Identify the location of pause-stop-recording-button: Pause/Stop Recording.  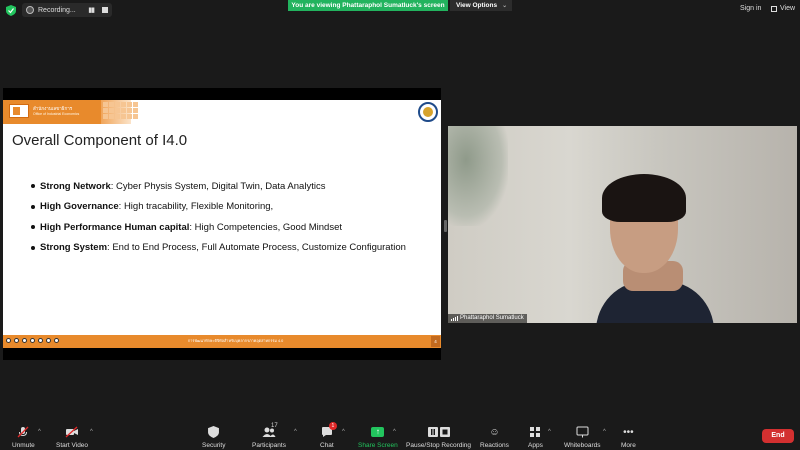
(438, 437).